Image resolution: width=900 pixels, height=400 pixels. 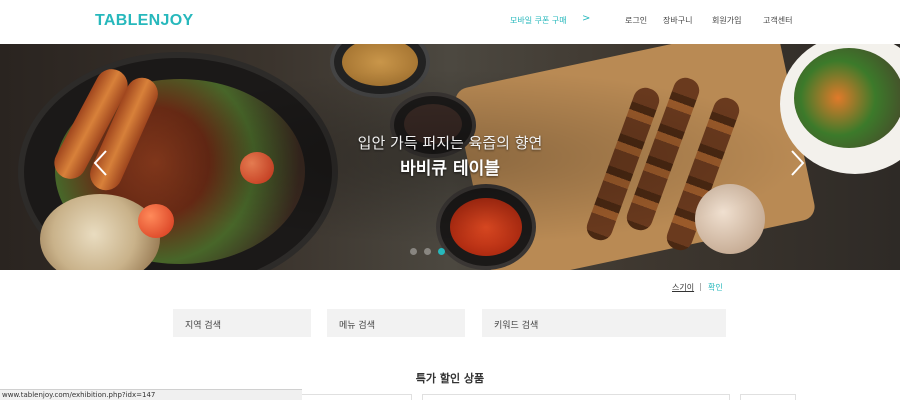 I want to click on nav-customer-center: 고객센터, so click(x=777, y=20).